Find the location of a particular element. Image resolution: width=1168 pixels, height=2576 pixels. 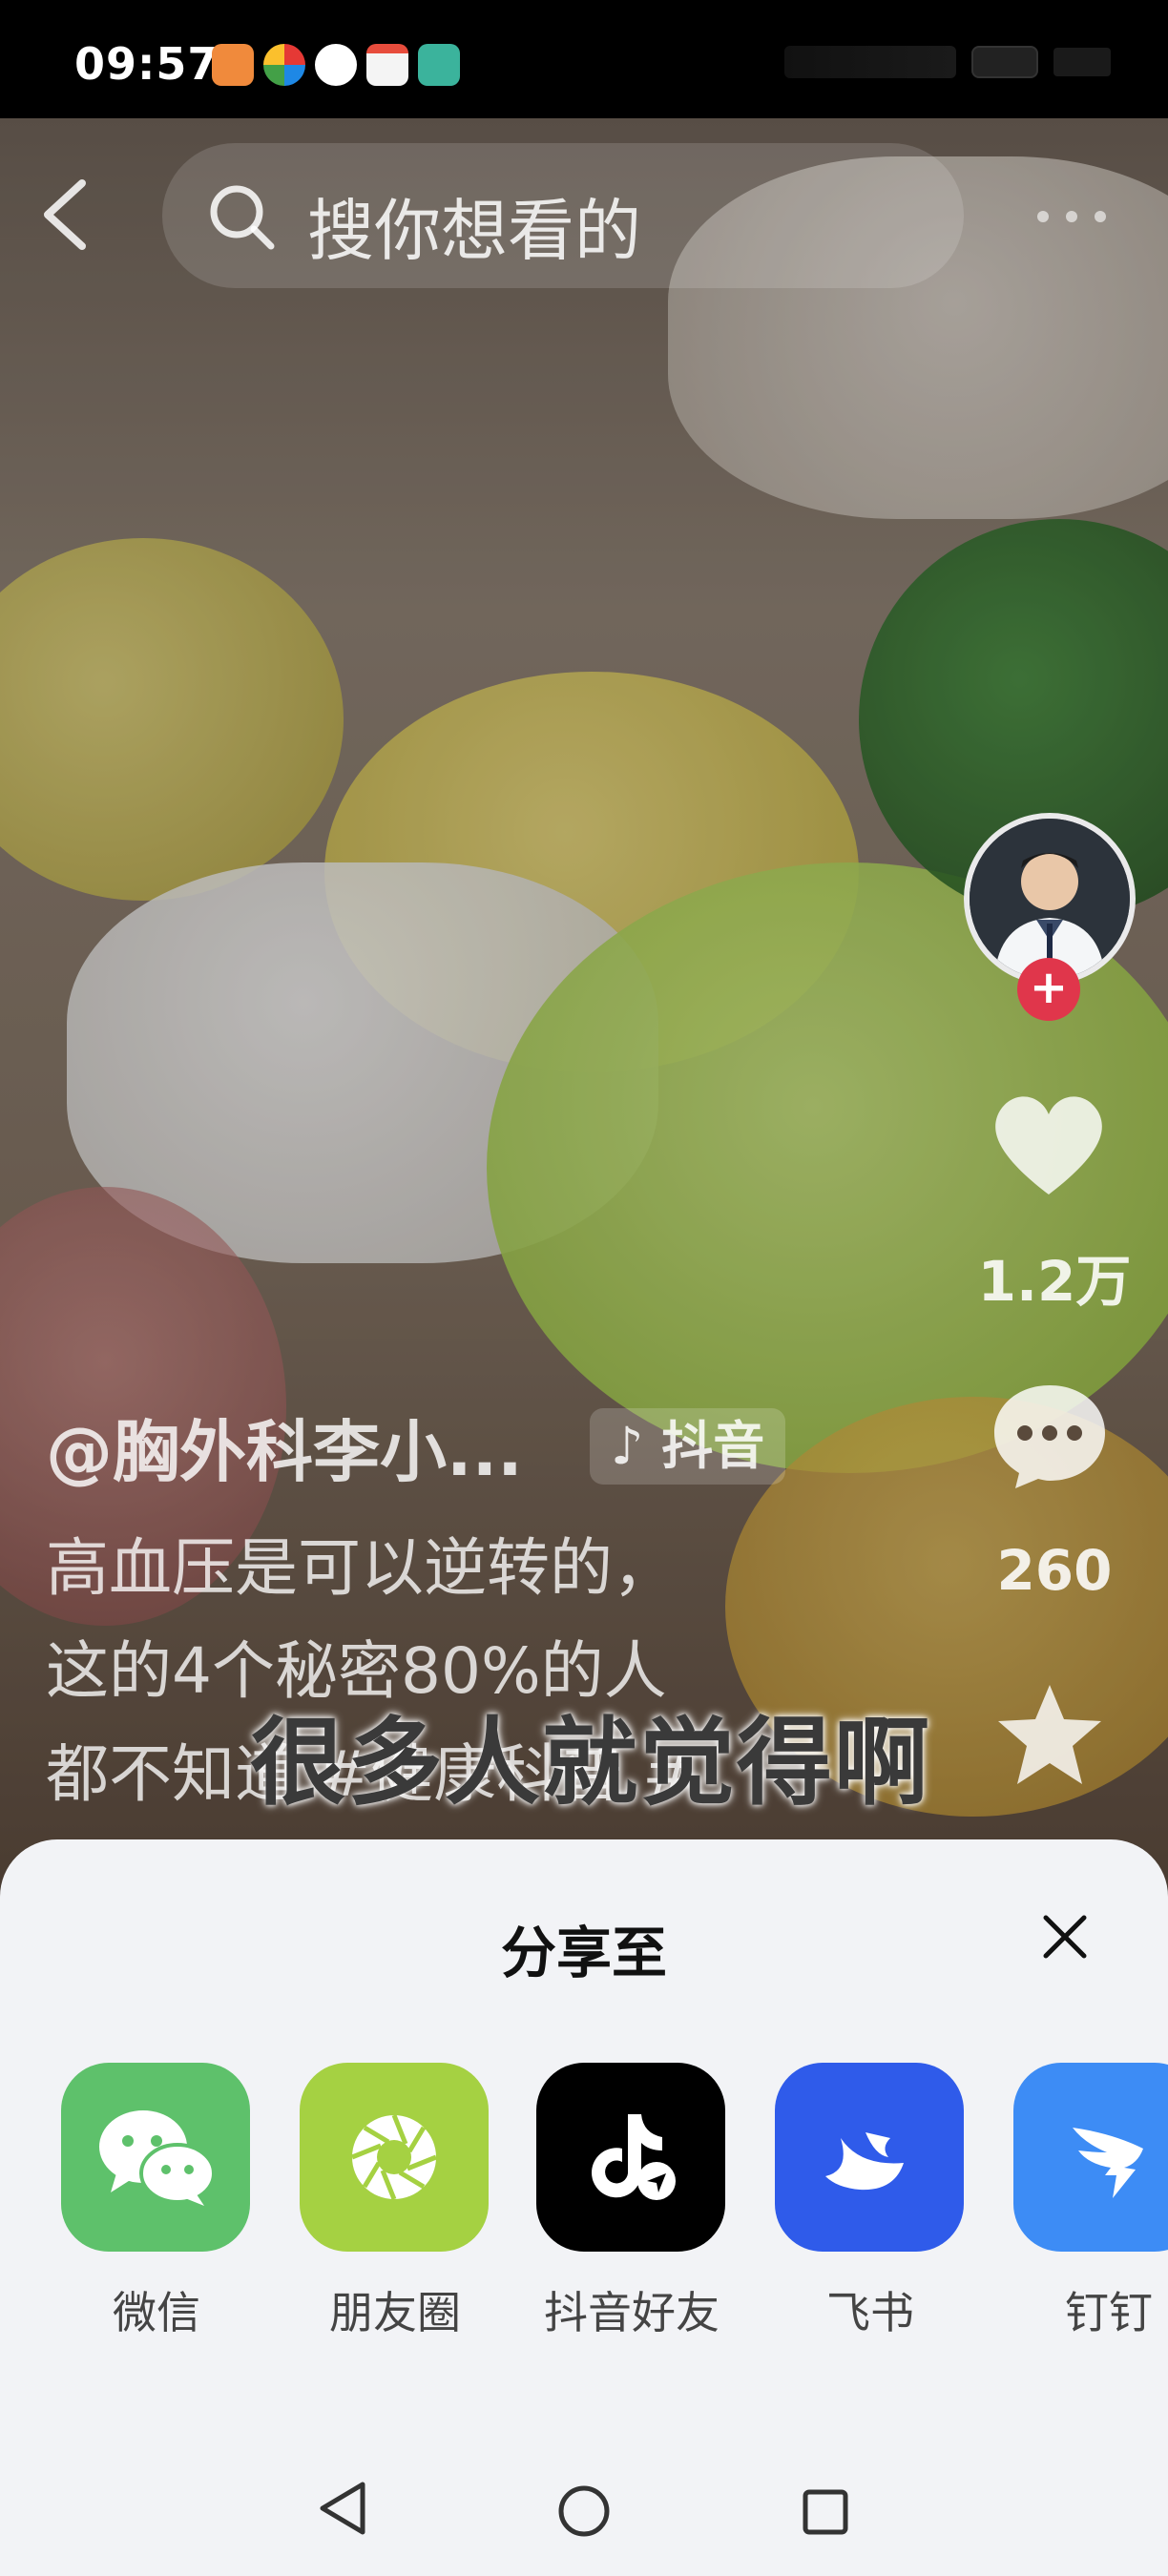

status-indicators is located at coordinates (948, 62).